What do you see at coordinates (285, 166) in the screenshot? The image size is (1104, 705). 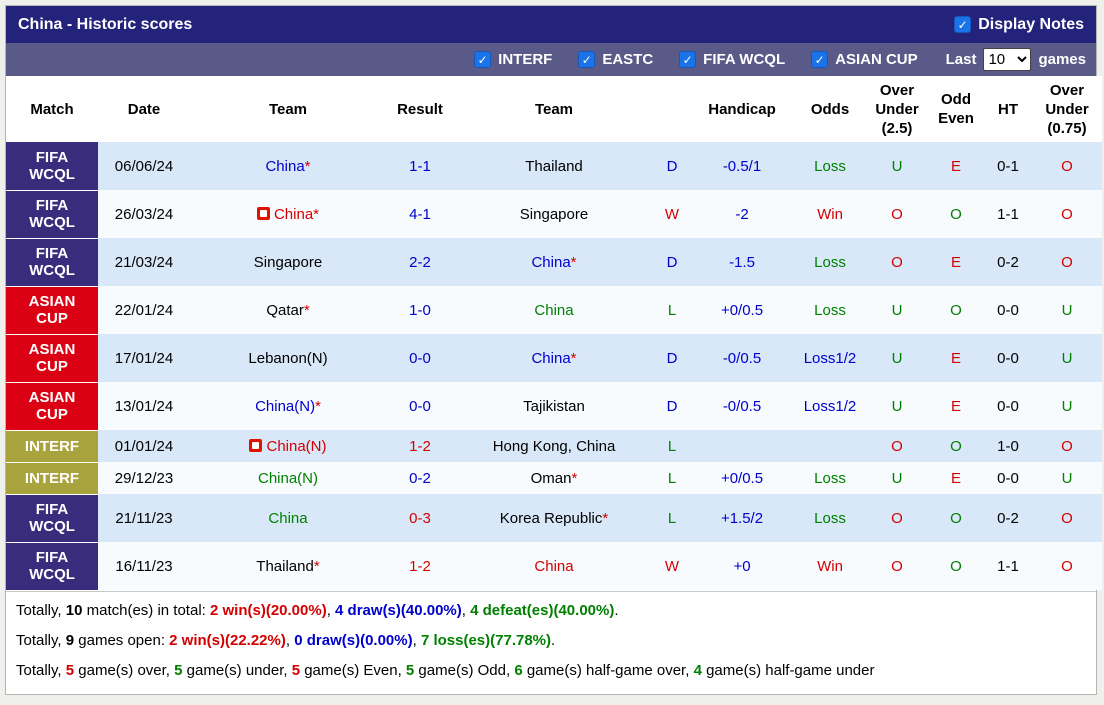 I see `home-team-name: China` at bounding box center [285, 166].